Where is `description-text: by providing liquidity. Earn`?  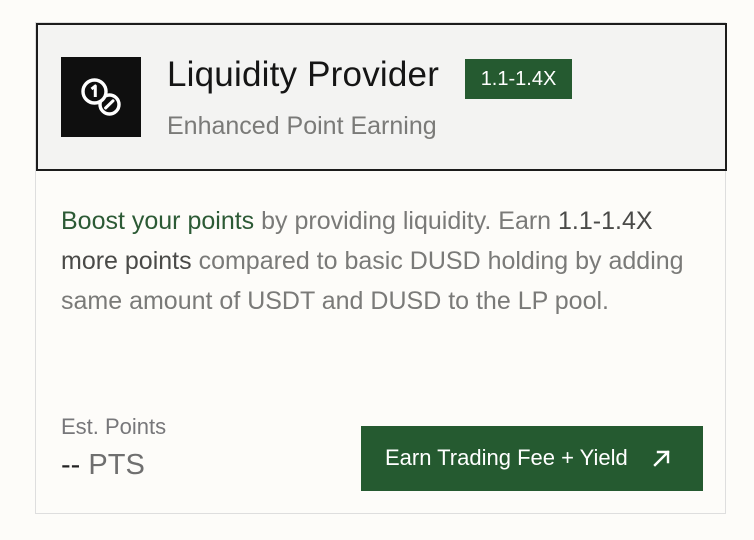
description-text: by providing liquidity. Earn is located at coordinates (406, 221).